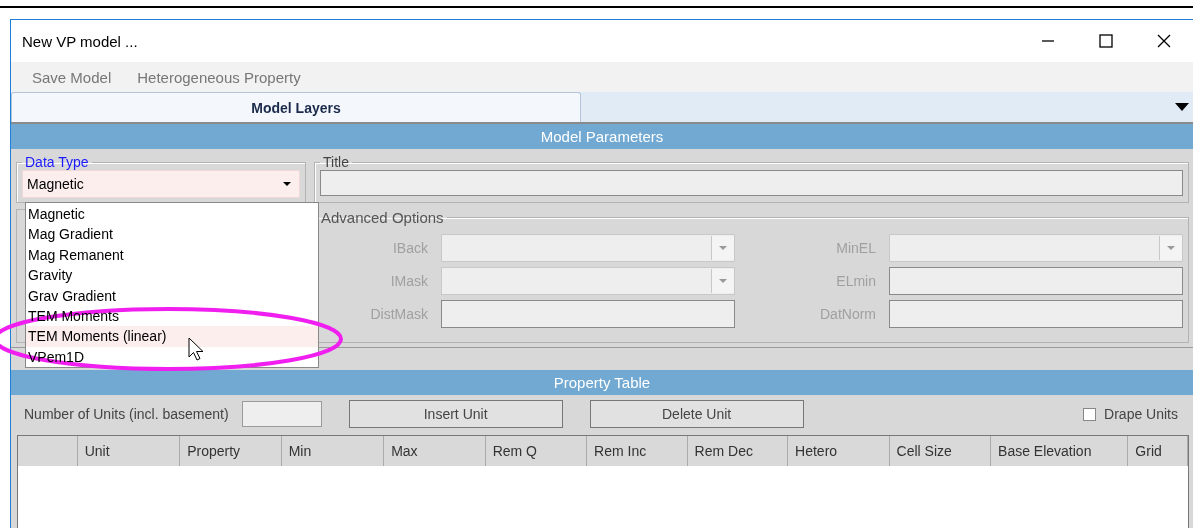 The image size is (1193, 528). I want to click on checkbox, so click(1090, 414).